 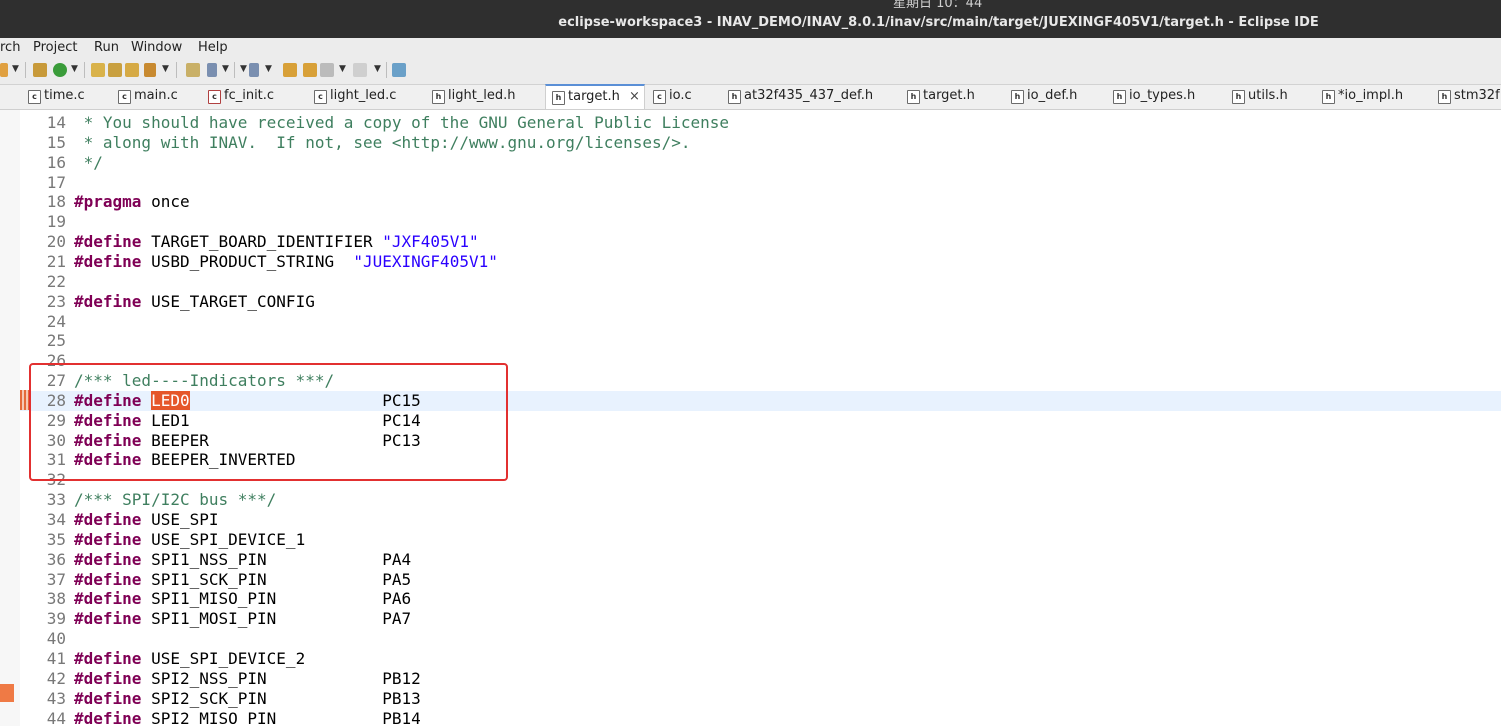 What do you see at coordinates (327, 70) in the screenshot?
I see `forward-icon` at bounding box center [327, 70].